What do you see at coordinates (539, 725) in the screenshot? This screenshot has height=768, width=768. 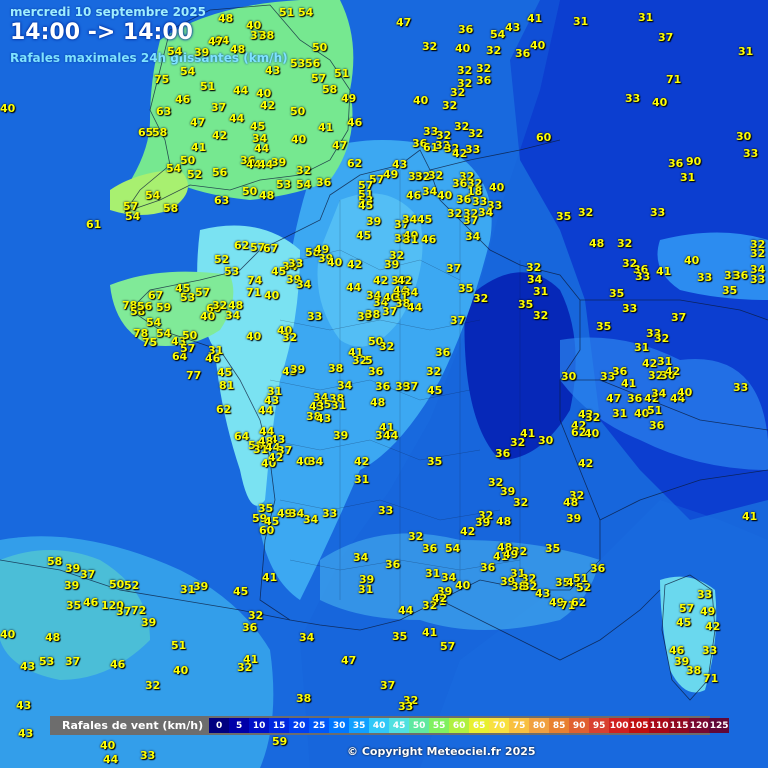 I see `legend-swatch: 80` at bounding box center [539, 725].